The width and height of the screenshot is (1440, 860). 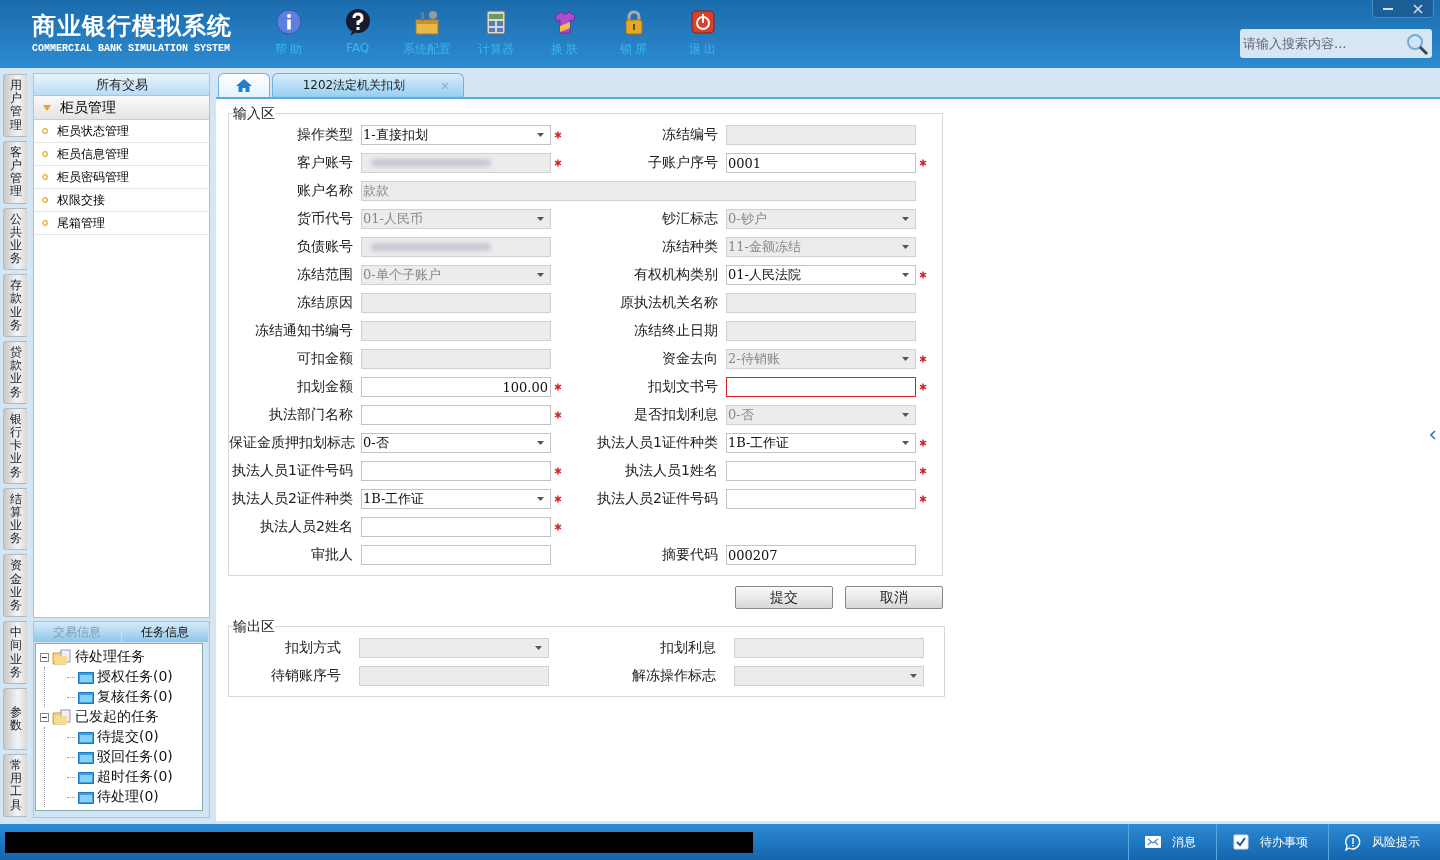 What do you see at coordinates (121, 177) in the screenshot?
I see `menu-item: 柜员密码管理` at bounding box center [121, 177].